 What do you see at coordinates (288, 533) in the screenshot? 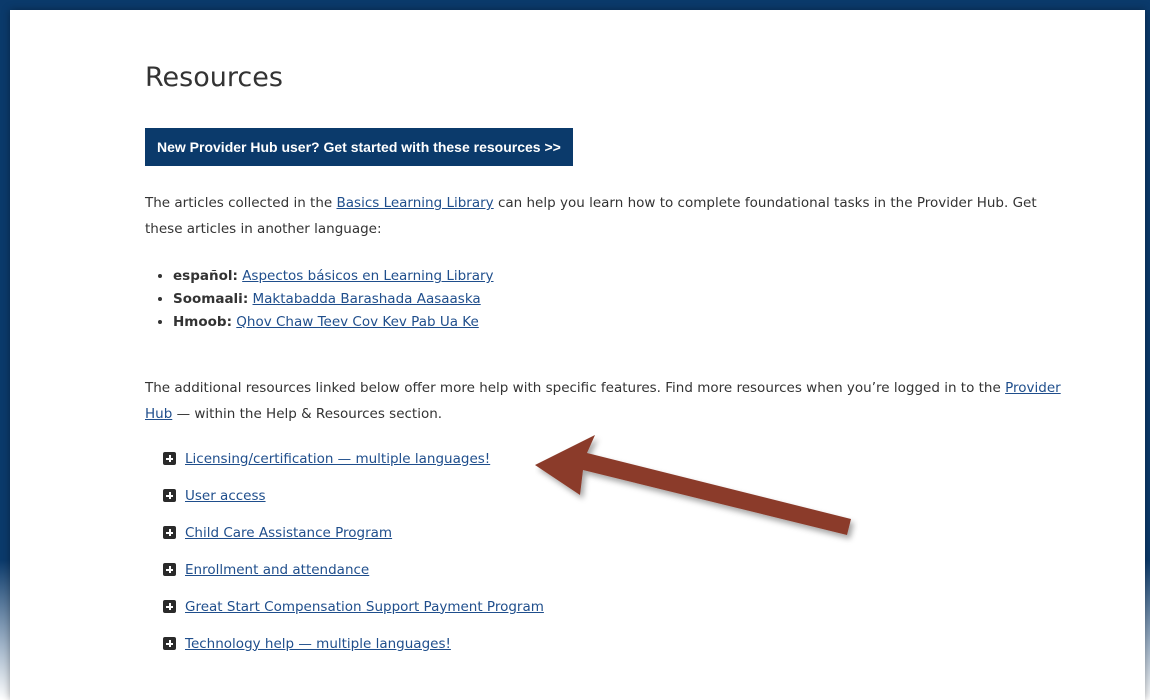
I see `accordion-label: Child Care Assistance Program` at bounding box center [288, 533].